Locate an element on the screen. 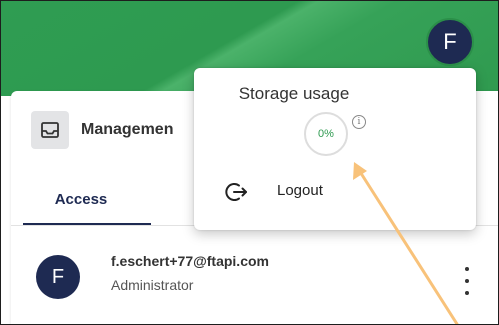 Image resolution: width=499 pixels, height=325 pixels. logout-label: Logout is located at coordinates (300, 190).